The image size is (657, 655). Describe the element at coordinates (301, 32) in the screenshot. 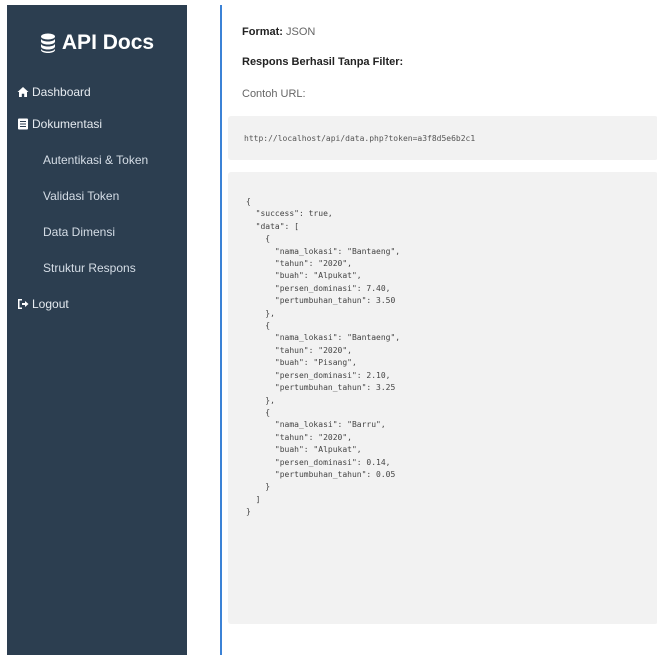

I see `format-value: JSON` at that location.